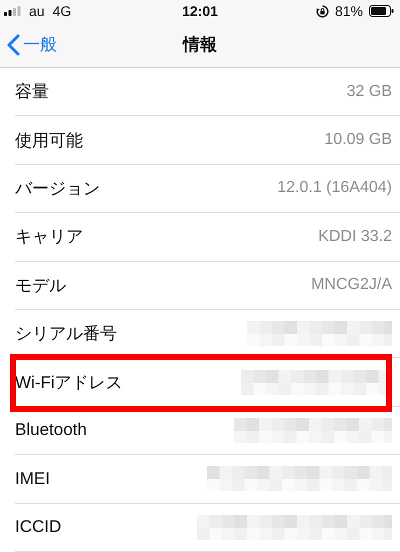 This screenshot has height=552, width=400. Describe the element at coordinates (40, 285) in the screenshot. I see `row-label: モデル` at that location.